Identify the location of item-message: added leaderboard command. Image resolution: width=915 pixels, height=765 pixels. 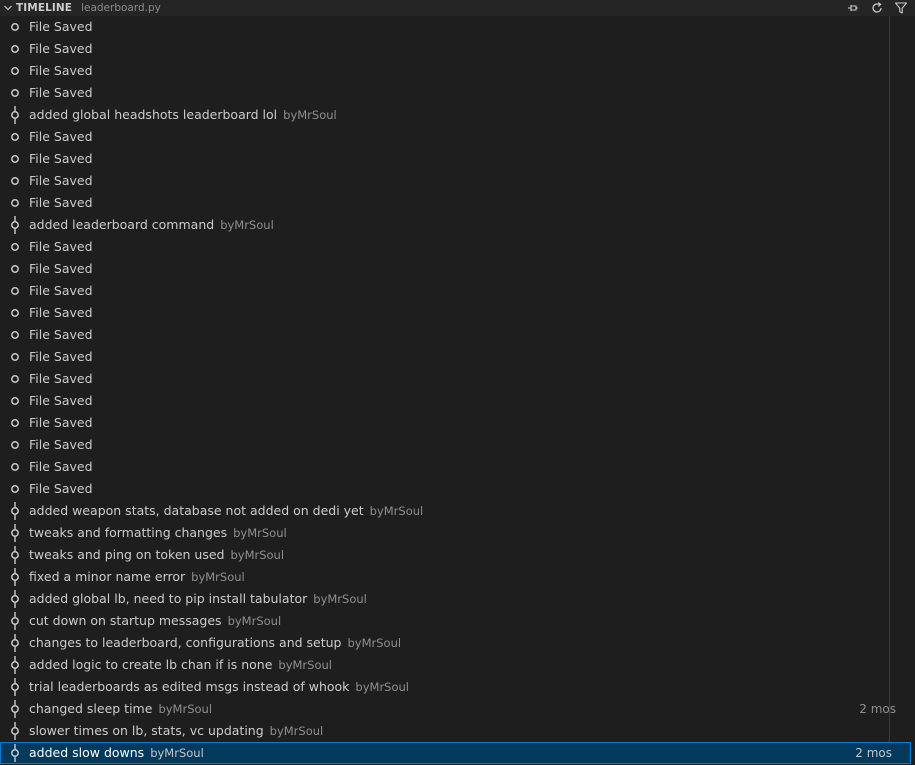
(122, 224).